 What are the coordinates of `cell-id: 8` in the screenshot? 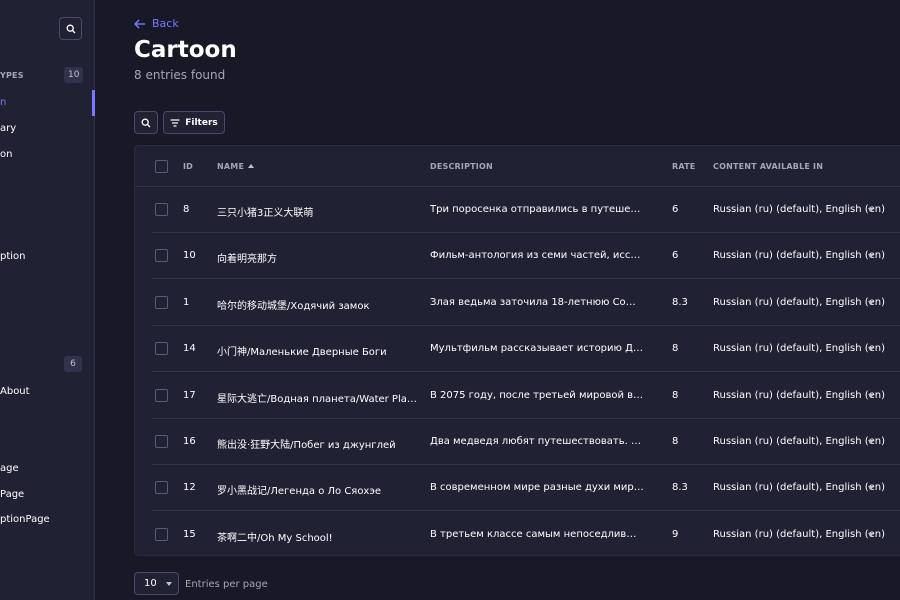 It's located at (186, 209).